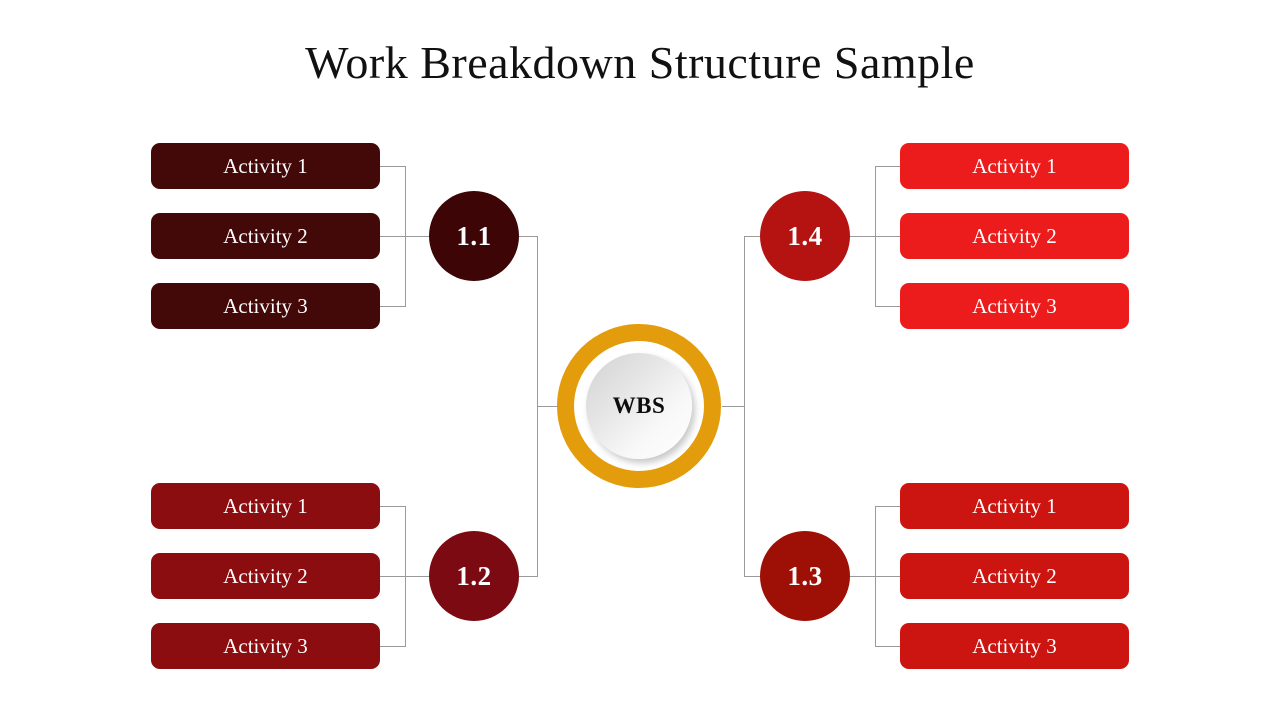  Describe the element at coordinates (863, 236) in the screenshot. I see `connector-branch-14-to-node` at that location.